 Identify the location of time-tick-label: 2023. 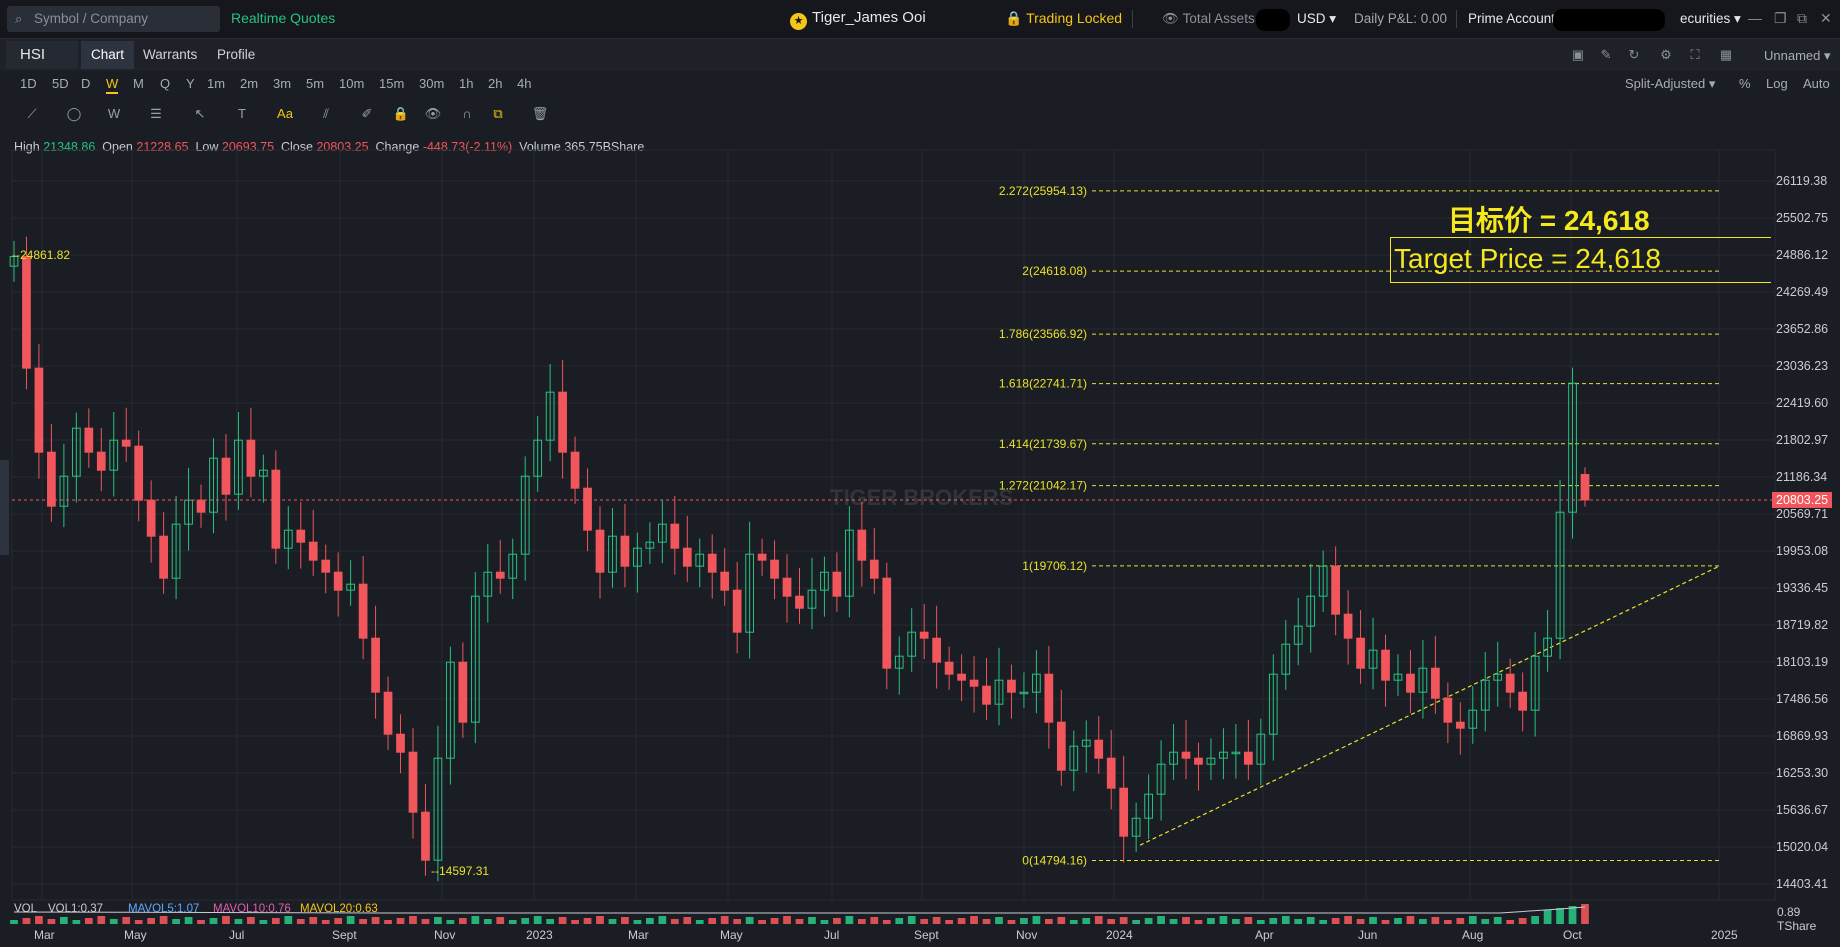
(539, 935).